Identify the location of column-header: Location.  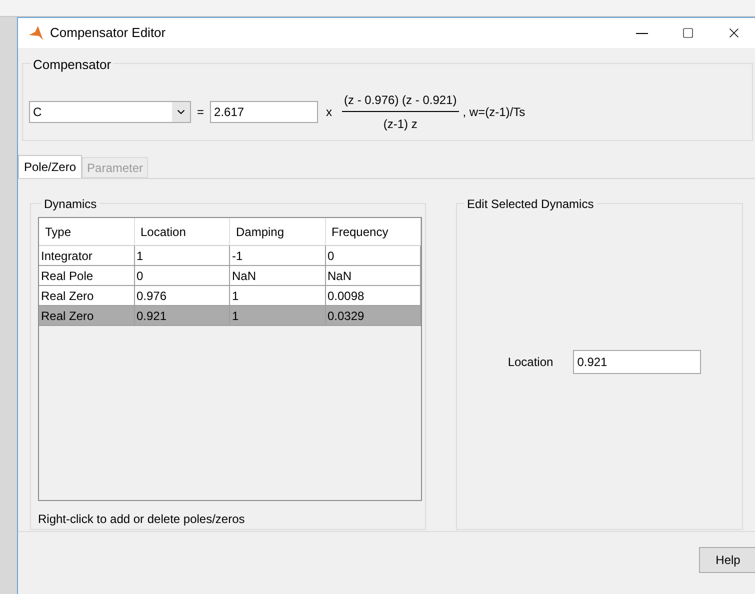
(182, 231).